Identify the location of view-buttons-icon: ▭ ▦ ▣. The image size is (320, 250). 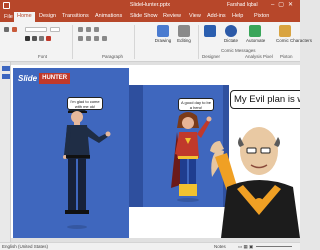
(245, 247).